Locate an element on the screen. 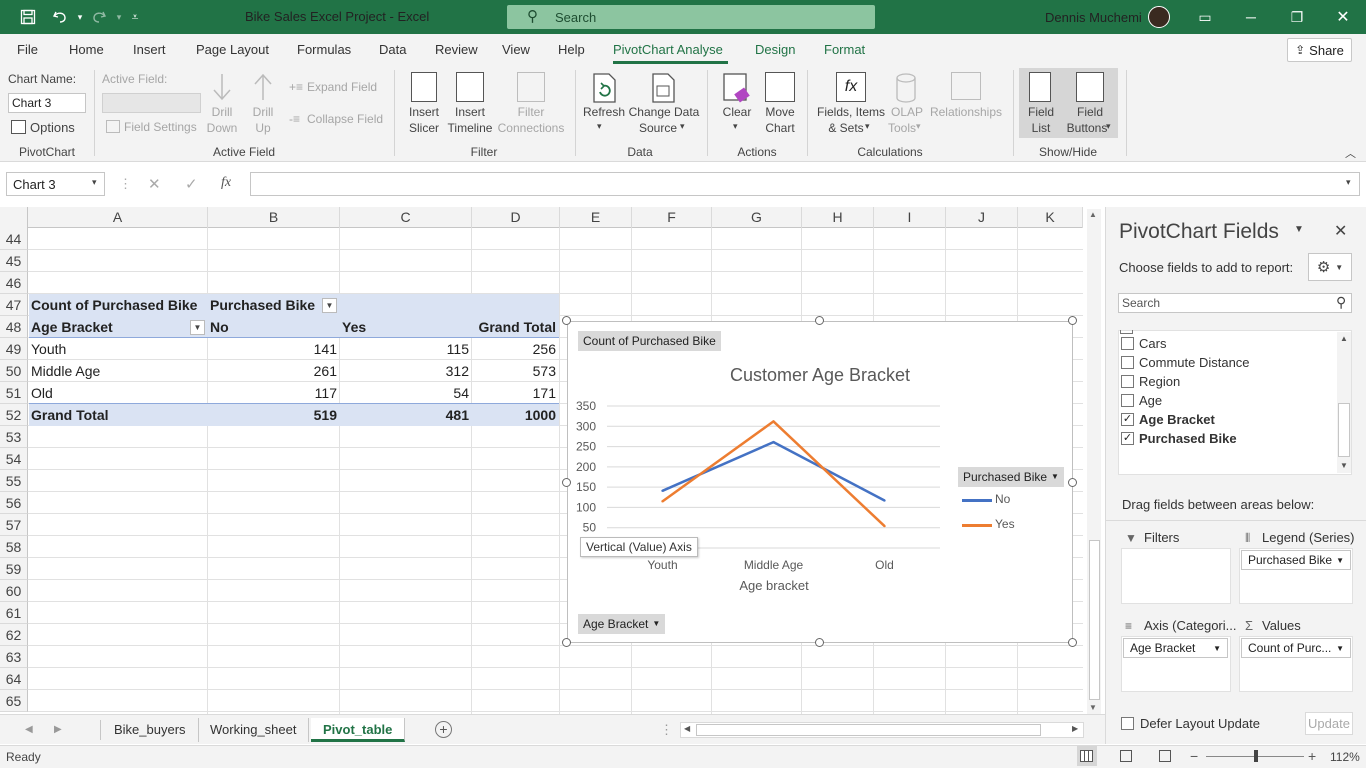  zoom-in-icon: + is located at coordinates (1312, 756).